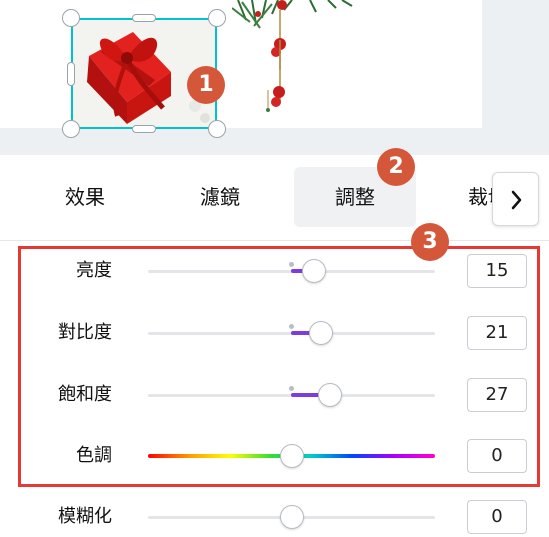 This screenshot has height=537, width=549. I want to click on resize-handle-top-right, so click(217, 18).